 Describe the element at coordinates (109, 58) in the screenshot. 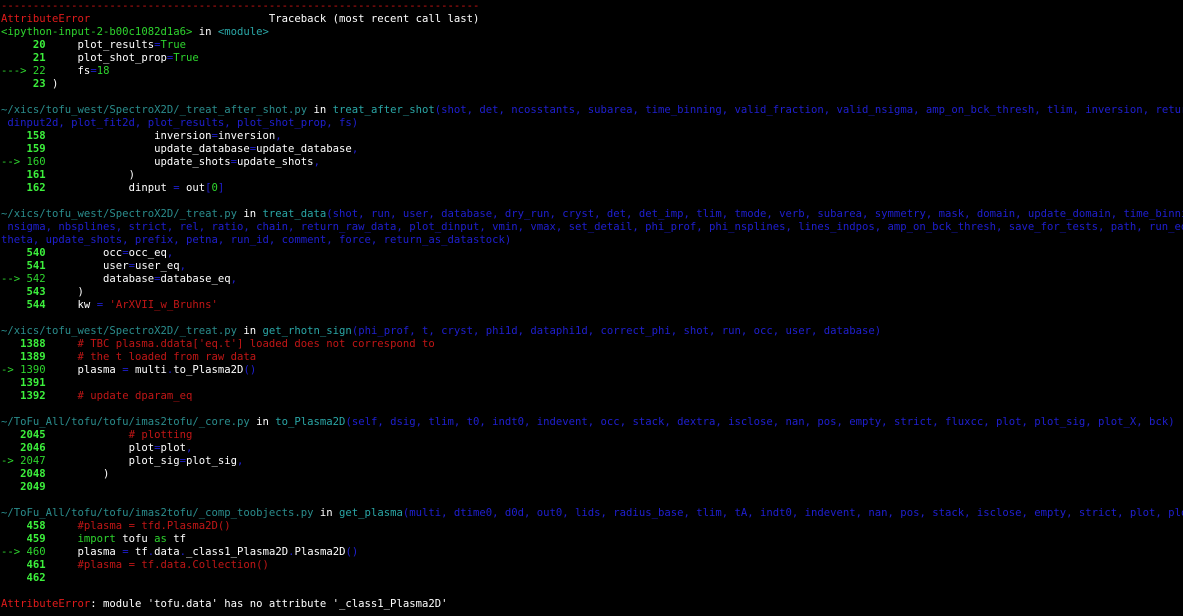

I see `text-segment: plot_shot_prop` at that location.